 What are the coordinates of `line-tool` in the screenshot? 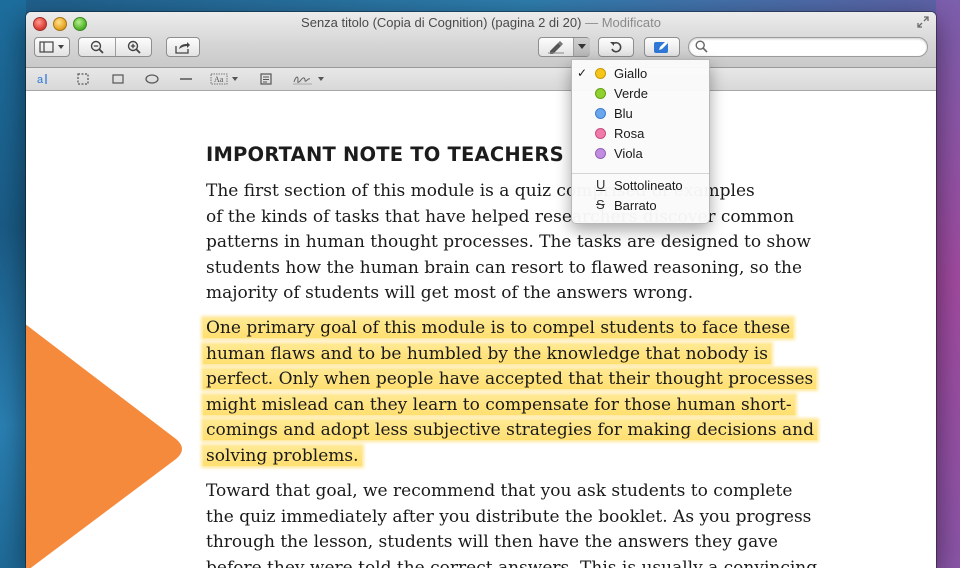 It's located at (186, 79).